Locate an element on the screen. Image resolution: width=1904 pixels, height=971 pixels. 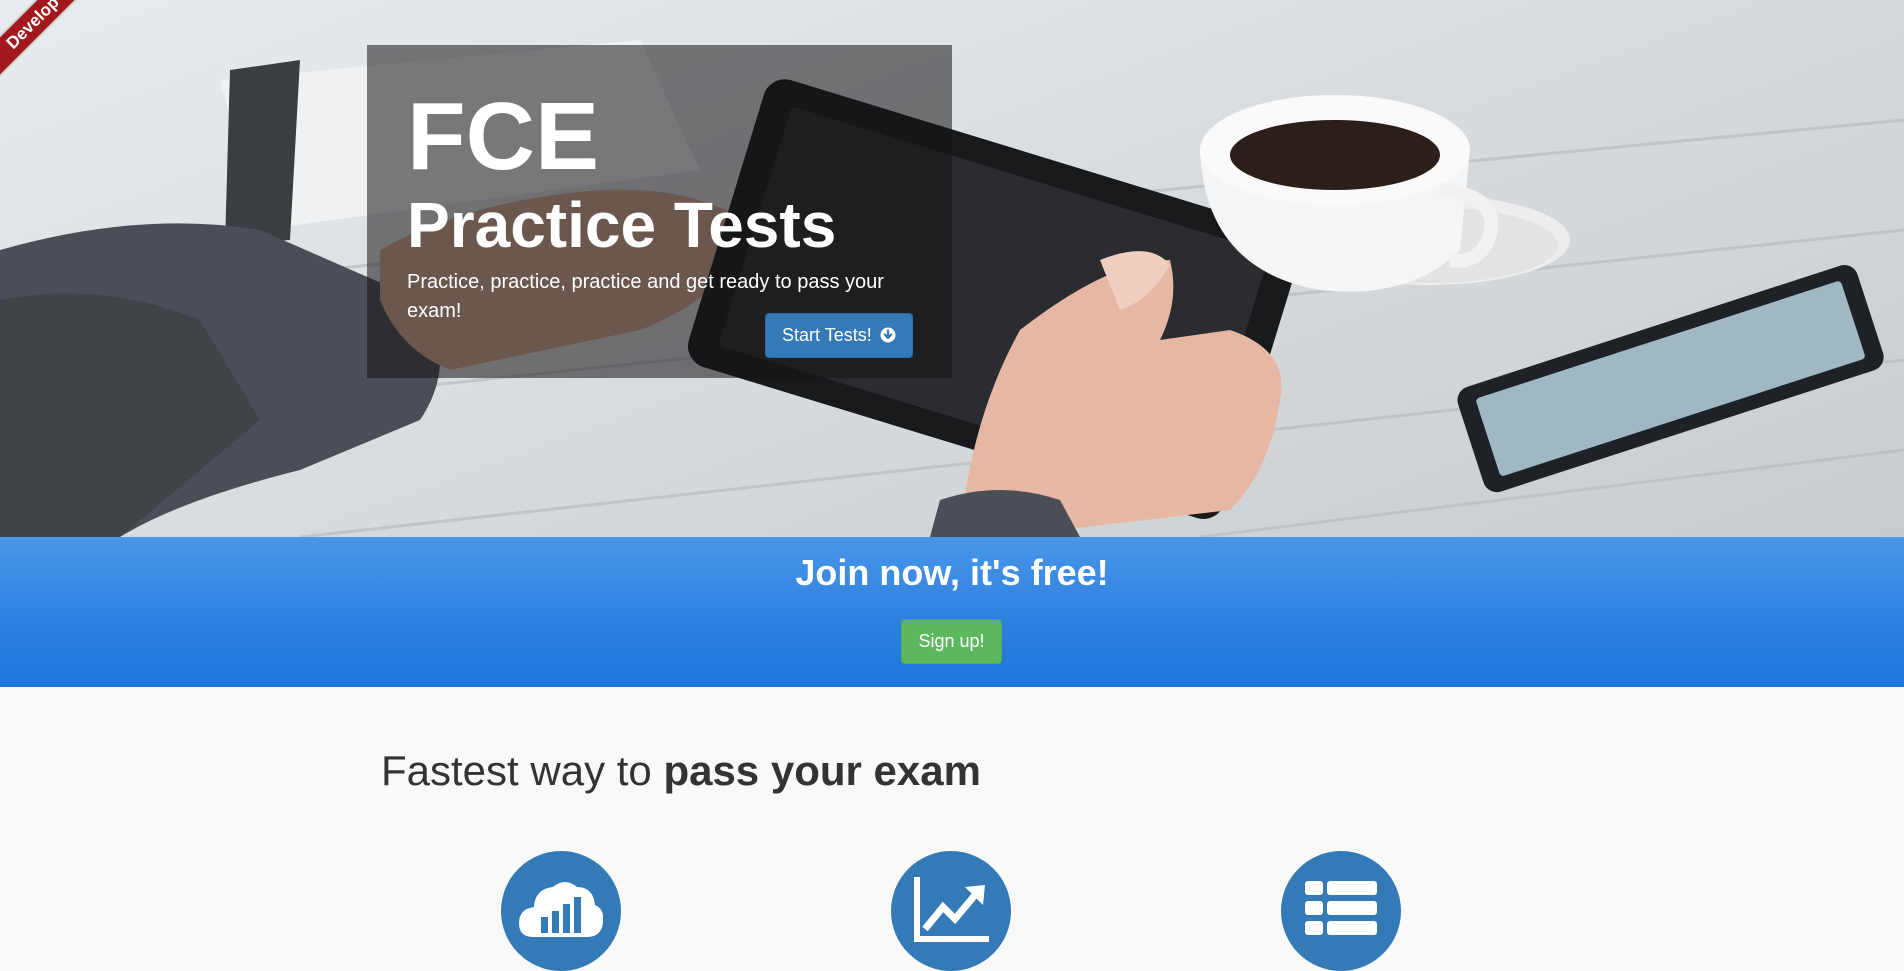
features-heading-bold: pass your exam is located at coordinates (822, 770).